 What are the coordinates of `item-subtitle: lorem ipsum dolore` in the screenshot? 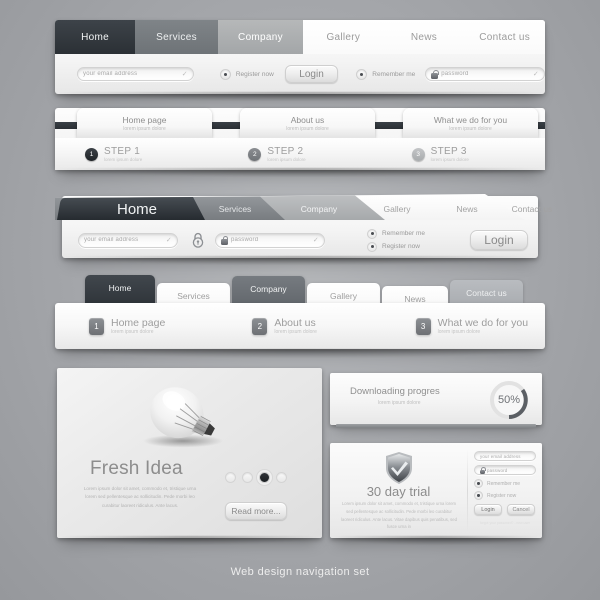 It's located at (295, 332).